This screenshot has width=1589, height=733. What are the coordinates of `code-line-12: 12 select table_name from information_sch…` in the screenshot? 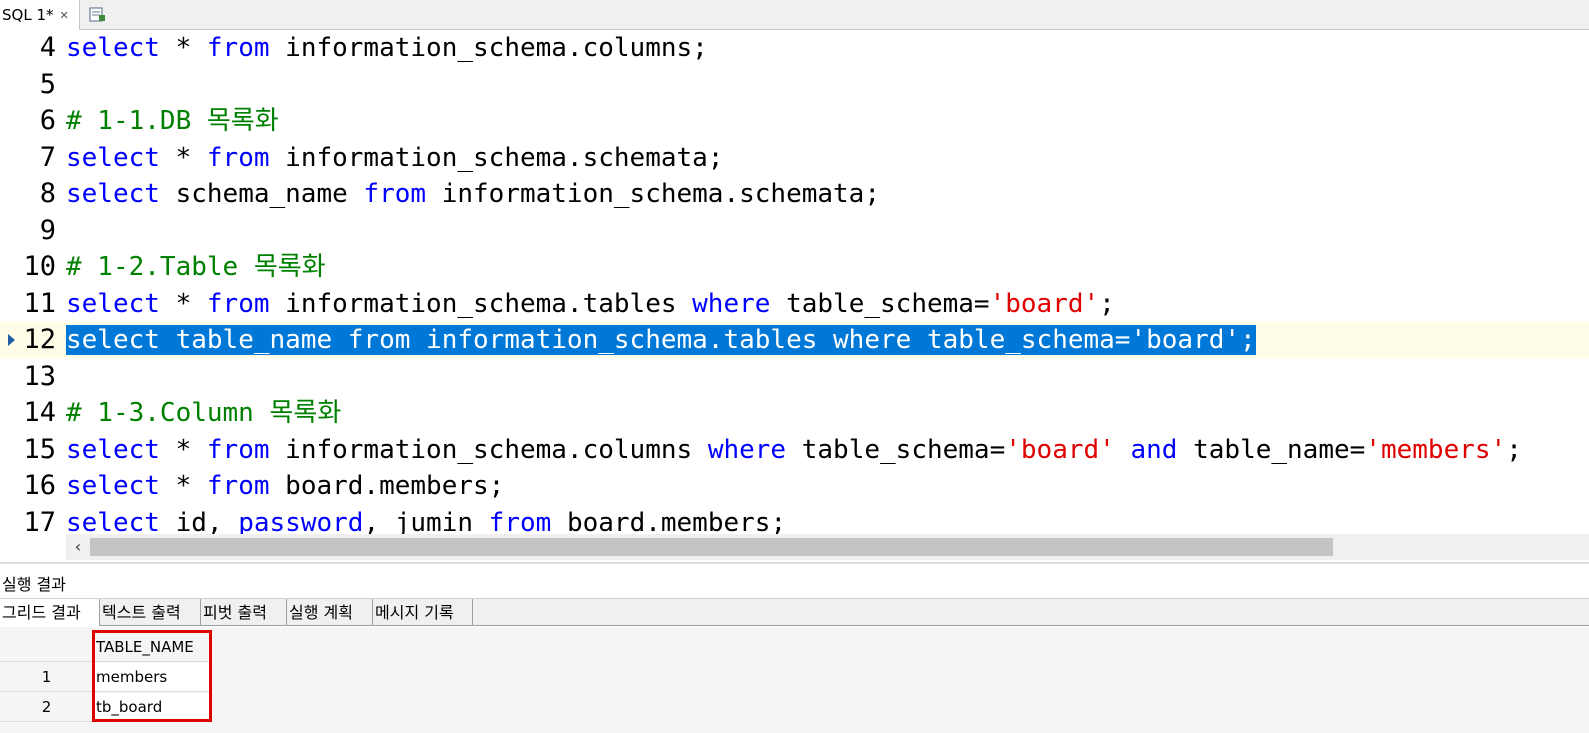 It's located at (794, 340).